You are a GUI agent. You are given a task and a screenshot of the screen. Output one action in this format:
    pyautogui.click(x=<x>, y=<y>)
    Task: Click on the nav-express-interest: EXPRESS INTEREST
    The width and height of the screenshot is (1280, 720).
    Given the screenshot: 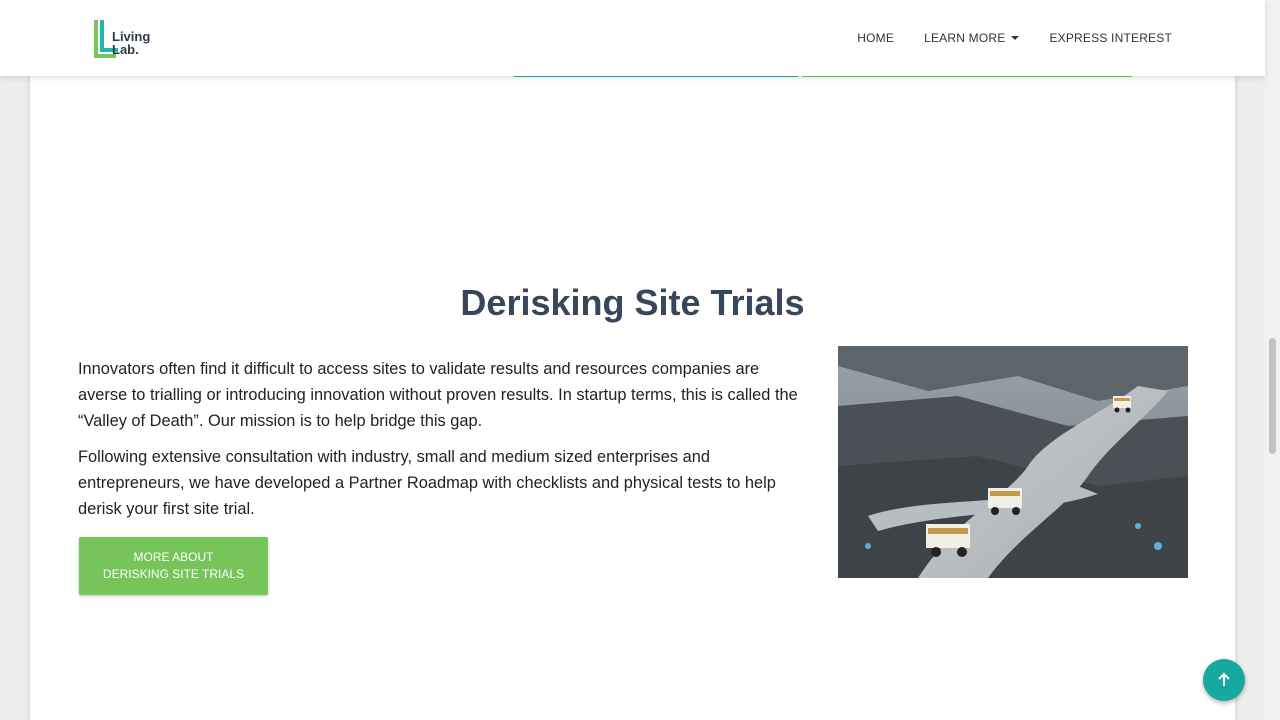 What is the action you would take?
    pyautogui.click(x=1110, y=38)
    